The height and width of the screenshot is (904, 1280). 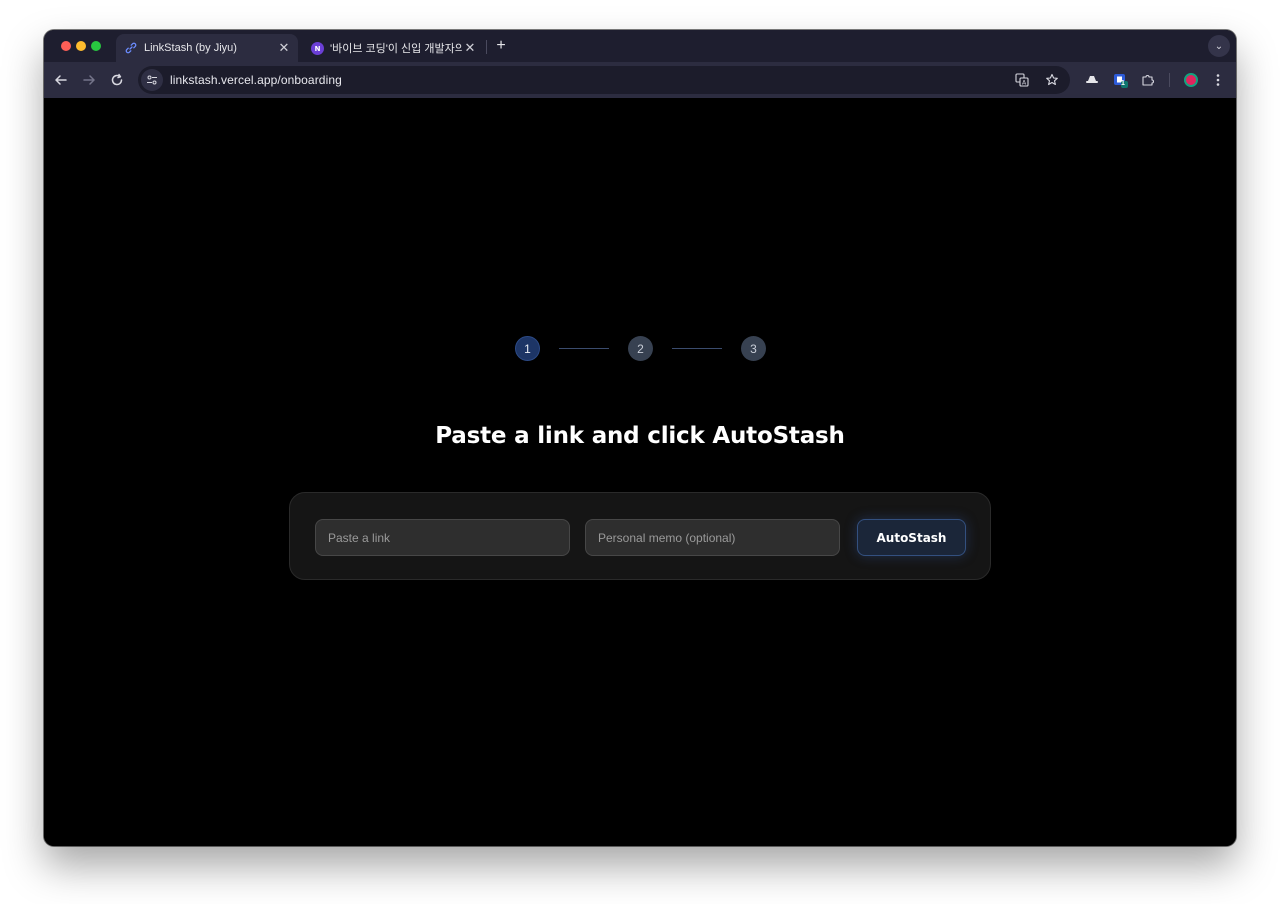 I want to click on back-button, so click(x=61, y=80).